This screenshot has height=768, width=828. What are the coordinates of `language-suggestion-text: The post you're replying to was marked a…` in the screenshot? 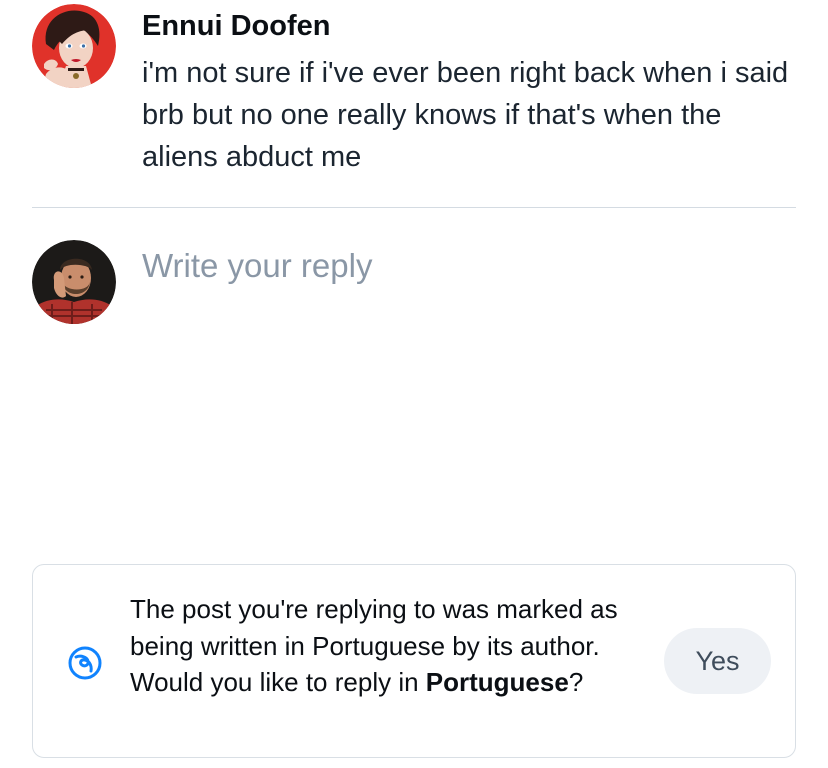 It's located at (390, 646).